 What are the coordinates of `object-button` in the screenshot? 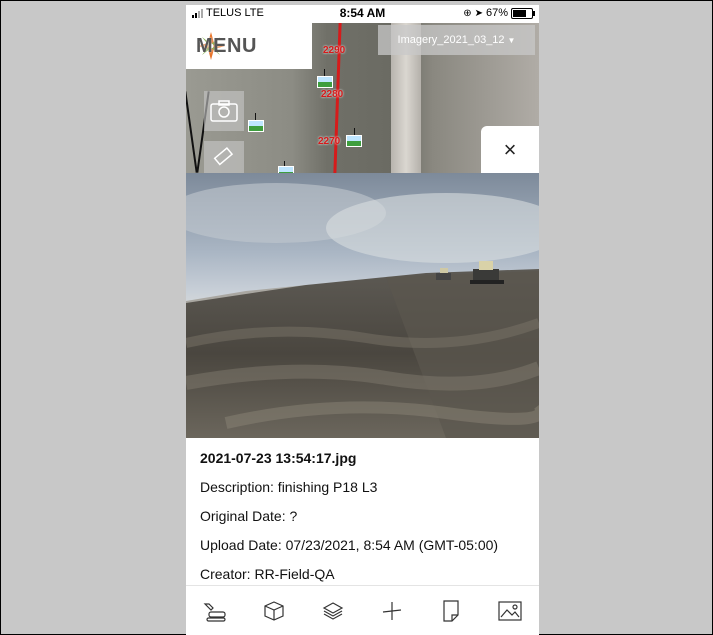 It's located at (274, 611).